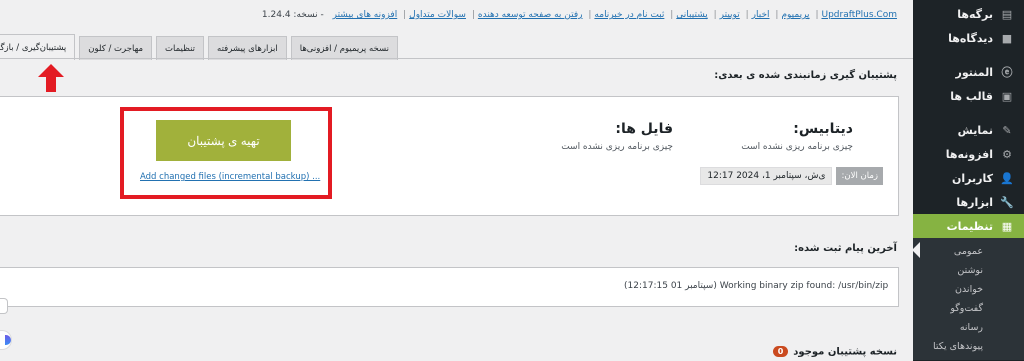 Image resolution: width=1024 pixels, height=361 pixels. What do you see at coordinates (1007, 202) in the screenshot?
I see `tools-icon: 🔧` at bounding box center [1007, 202].